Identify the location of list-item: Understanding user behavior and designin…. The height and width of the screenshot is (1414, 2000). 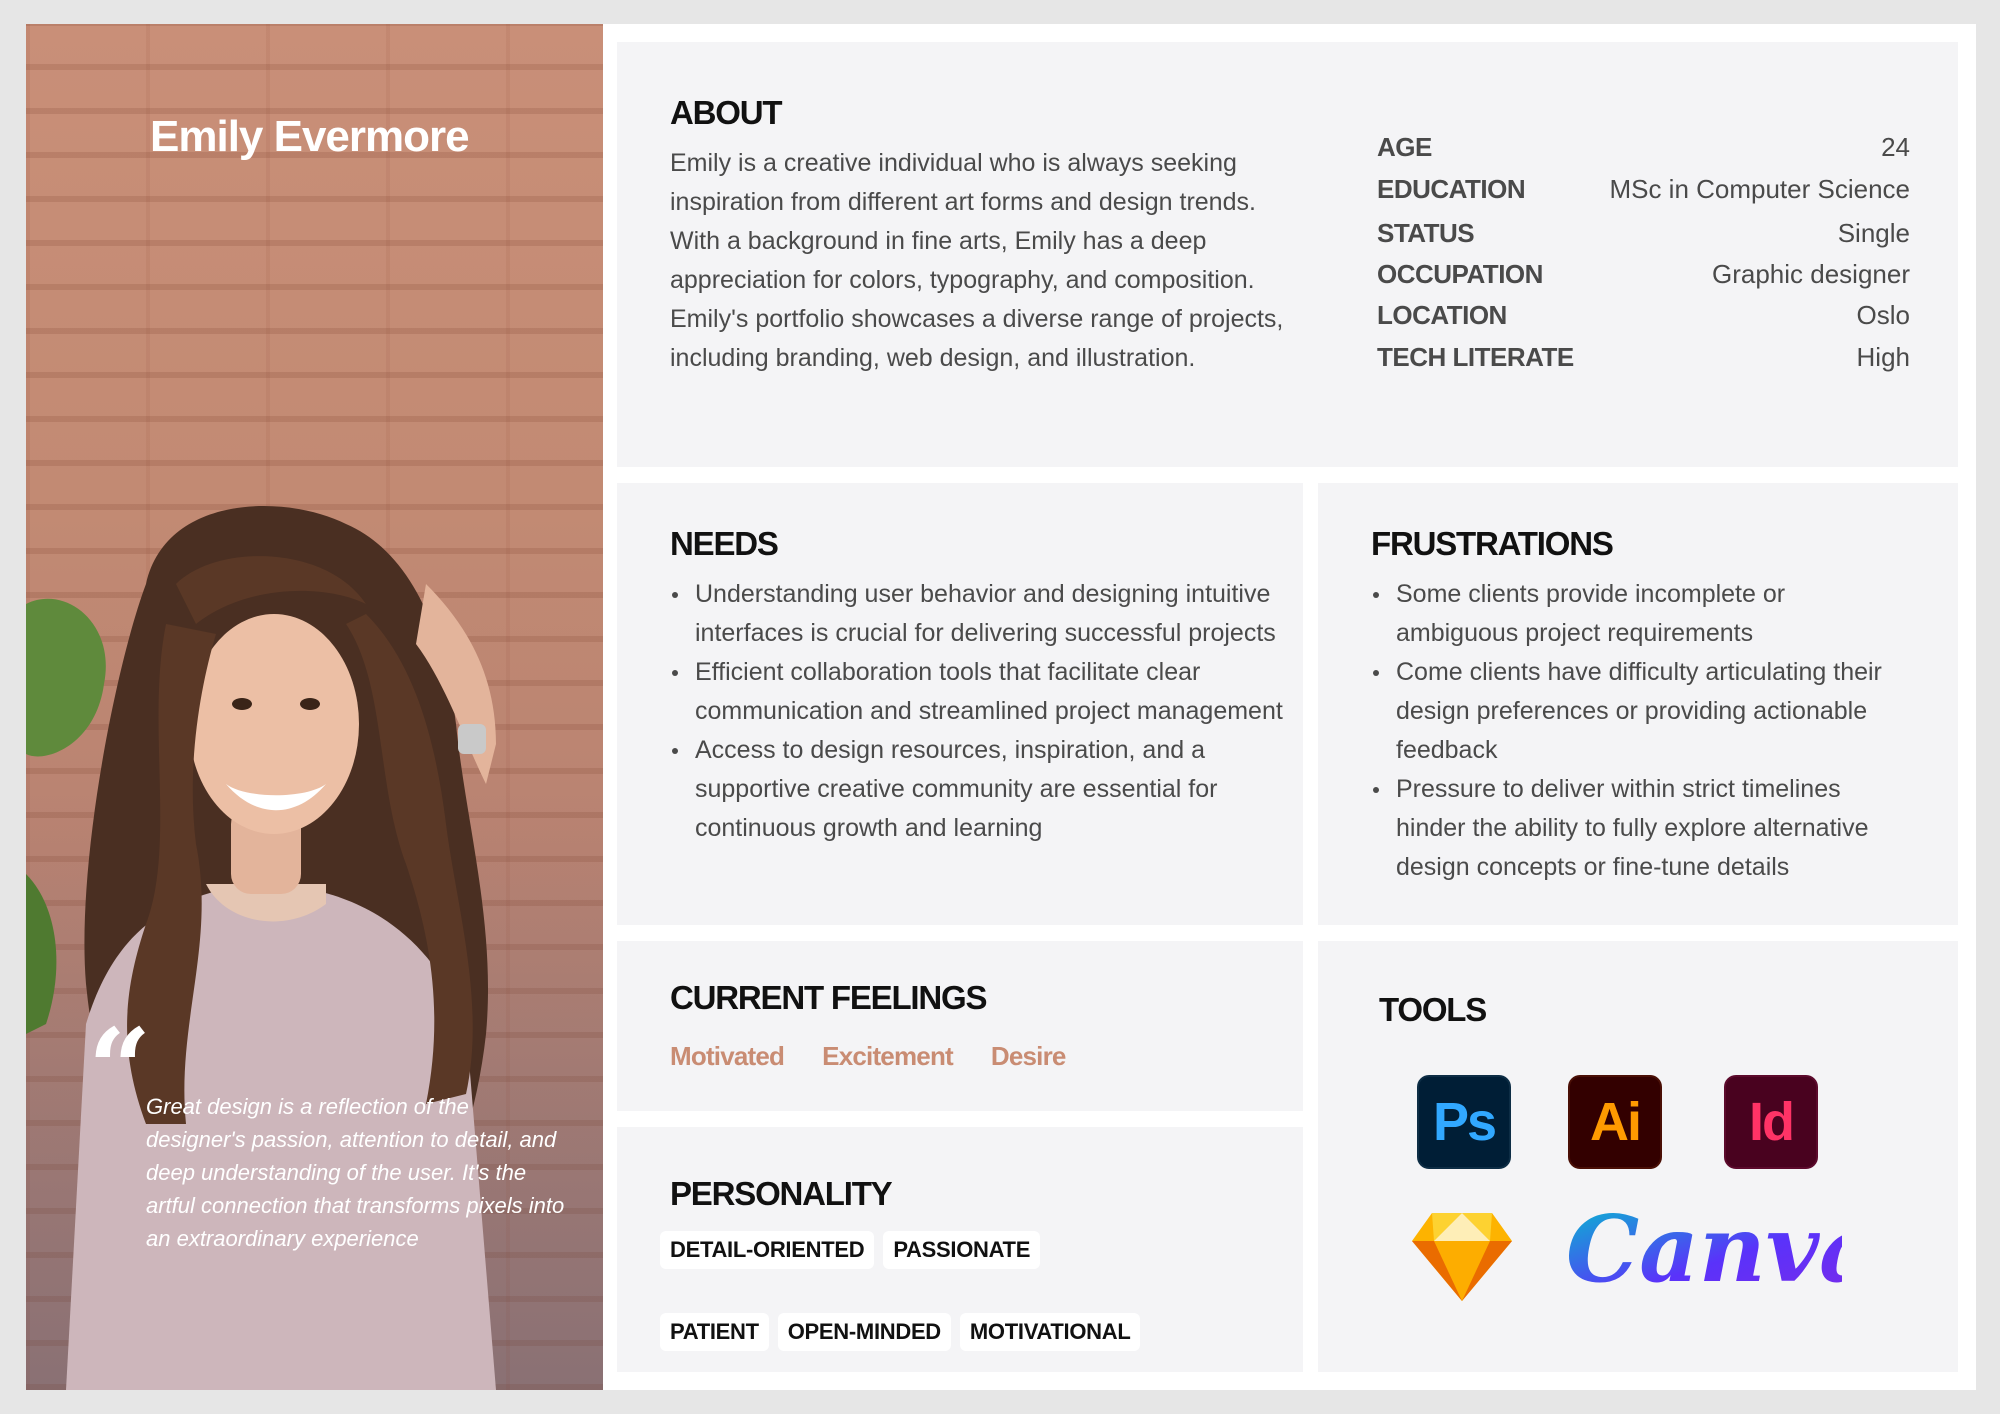
(980, 614).